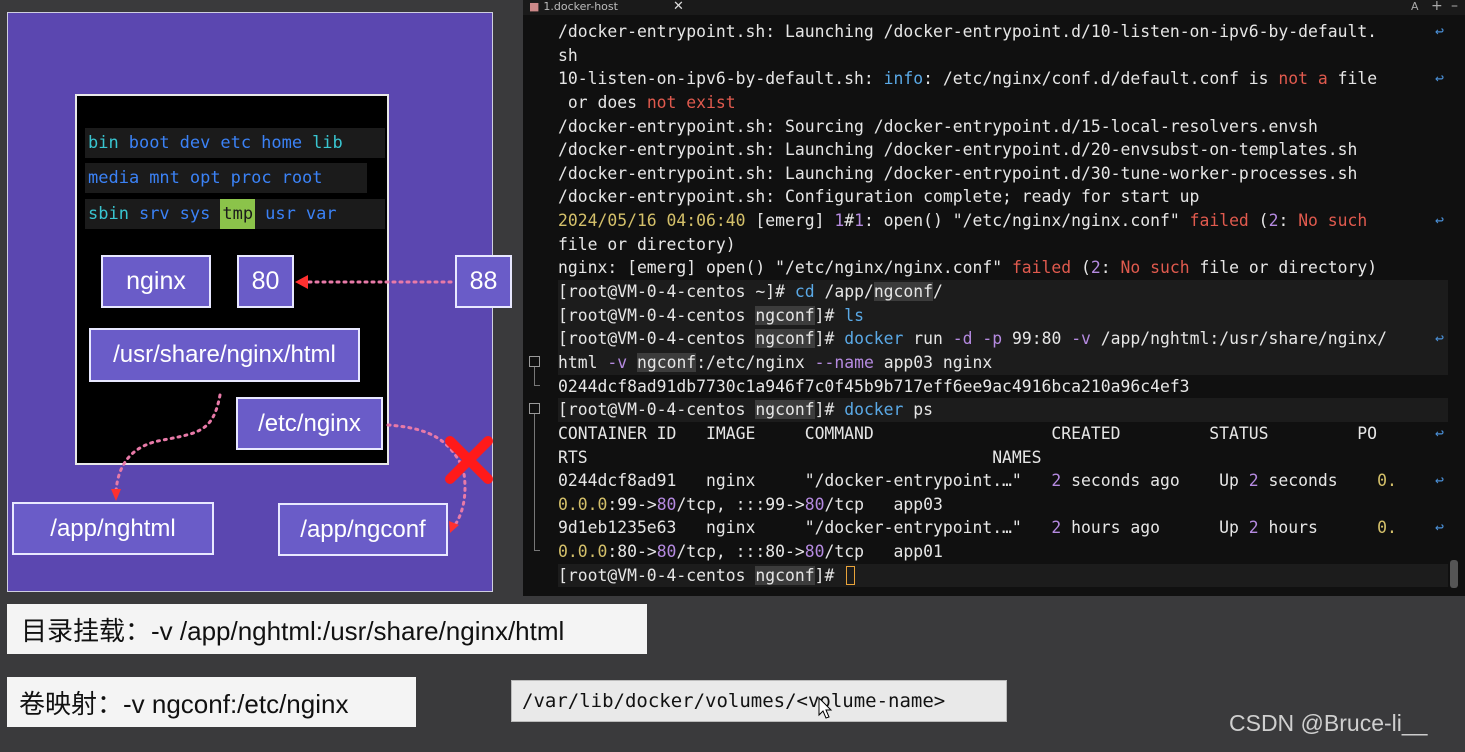 The height and width of the screenshot is (752, 1465). Describe the element at coordinates (1003, 292) in the screenshot. I see `terminal-command-line: [root@VM-0-4-centos ~]# cd /app/ngconf/` at that location.